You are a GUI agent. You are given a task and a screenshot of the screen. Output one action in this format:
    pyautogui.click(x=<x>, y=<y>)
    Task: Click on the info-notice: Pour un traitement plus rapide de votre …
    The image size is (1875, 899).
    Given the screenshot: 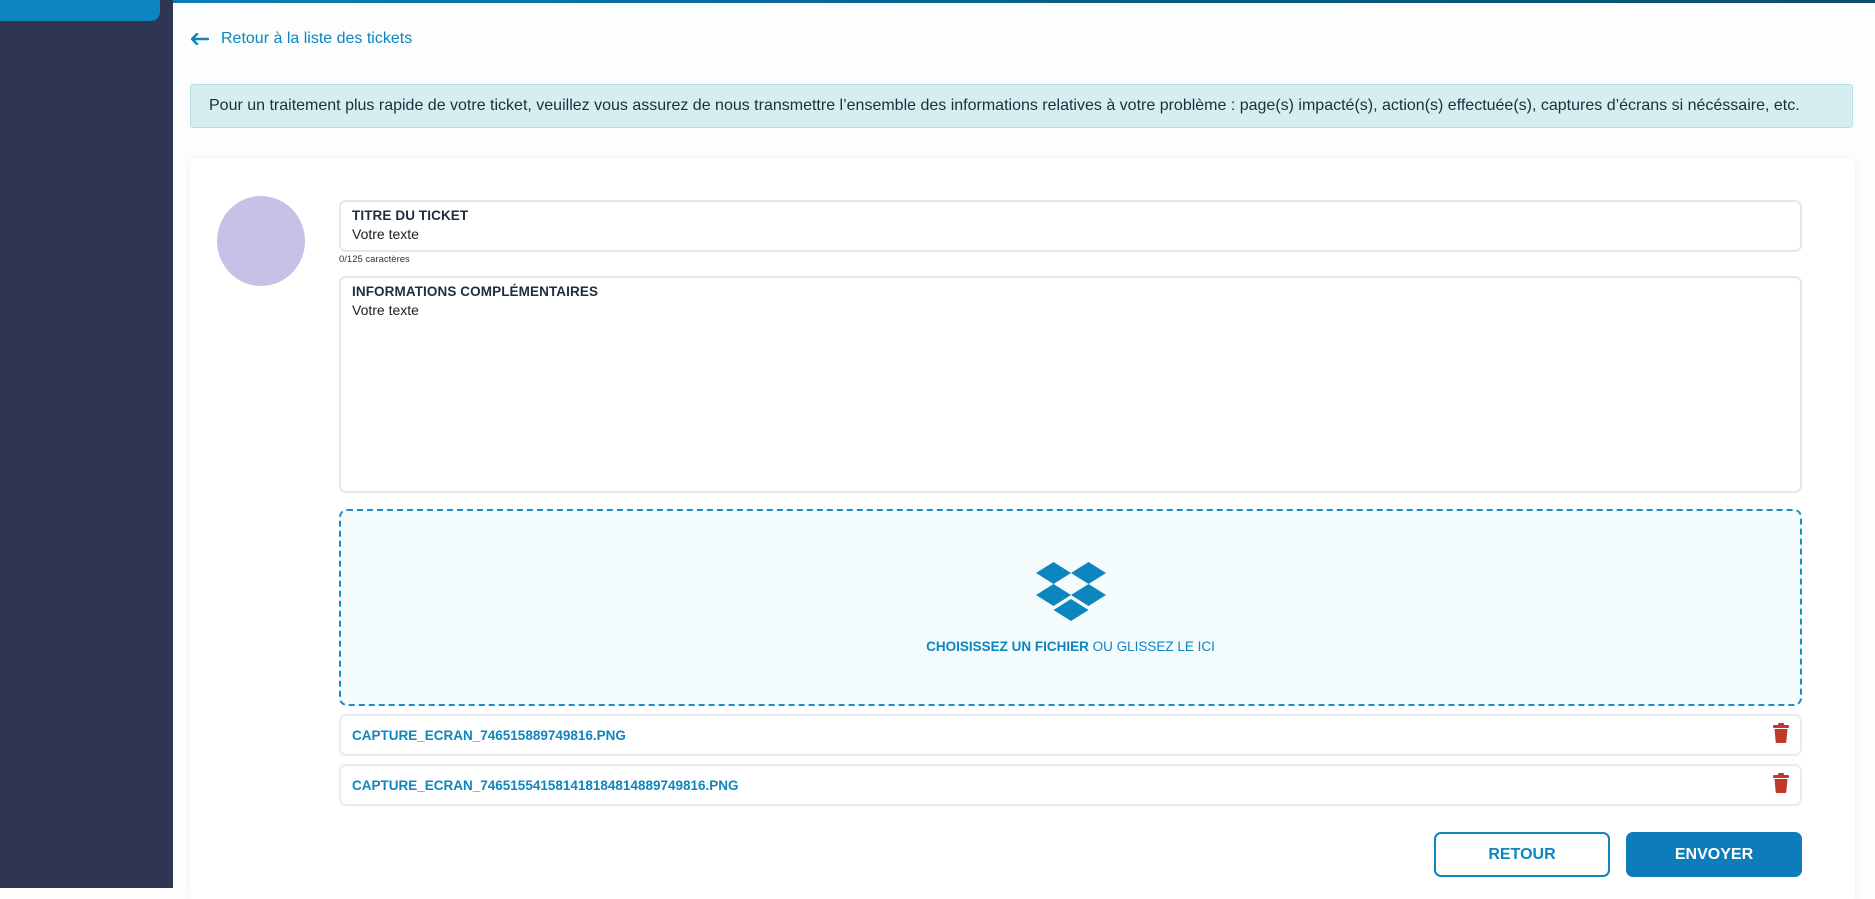 What is the action you would take?
    pyautogui.click(x=1021, y=106)
    